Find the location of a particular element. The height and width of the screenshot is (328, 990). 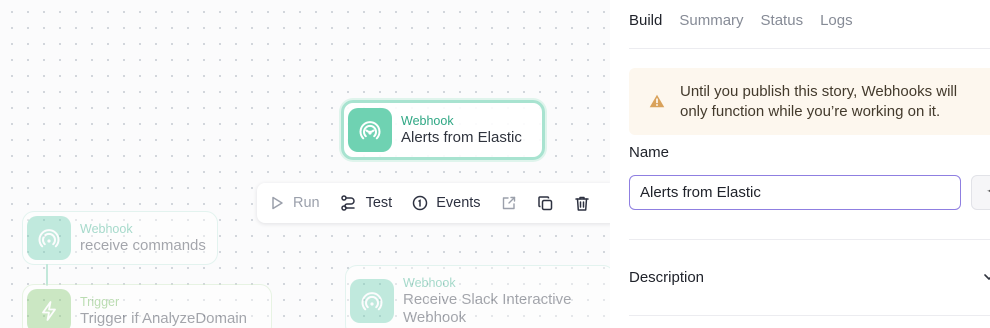

events-label: Events is located at coordinates (458, 203).